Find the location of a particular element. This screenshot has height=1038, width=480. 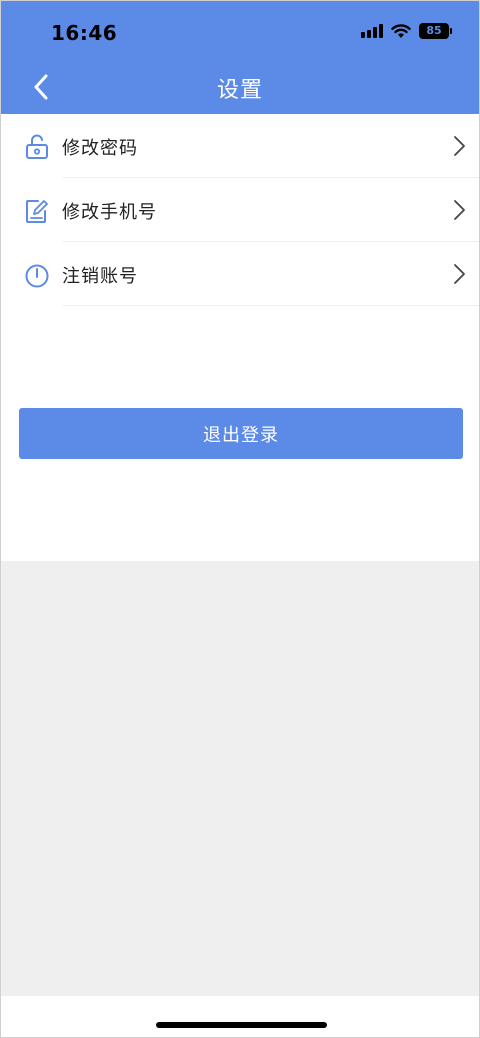

menu-item-label: 修改密码 is located at coordinates (100, 148).